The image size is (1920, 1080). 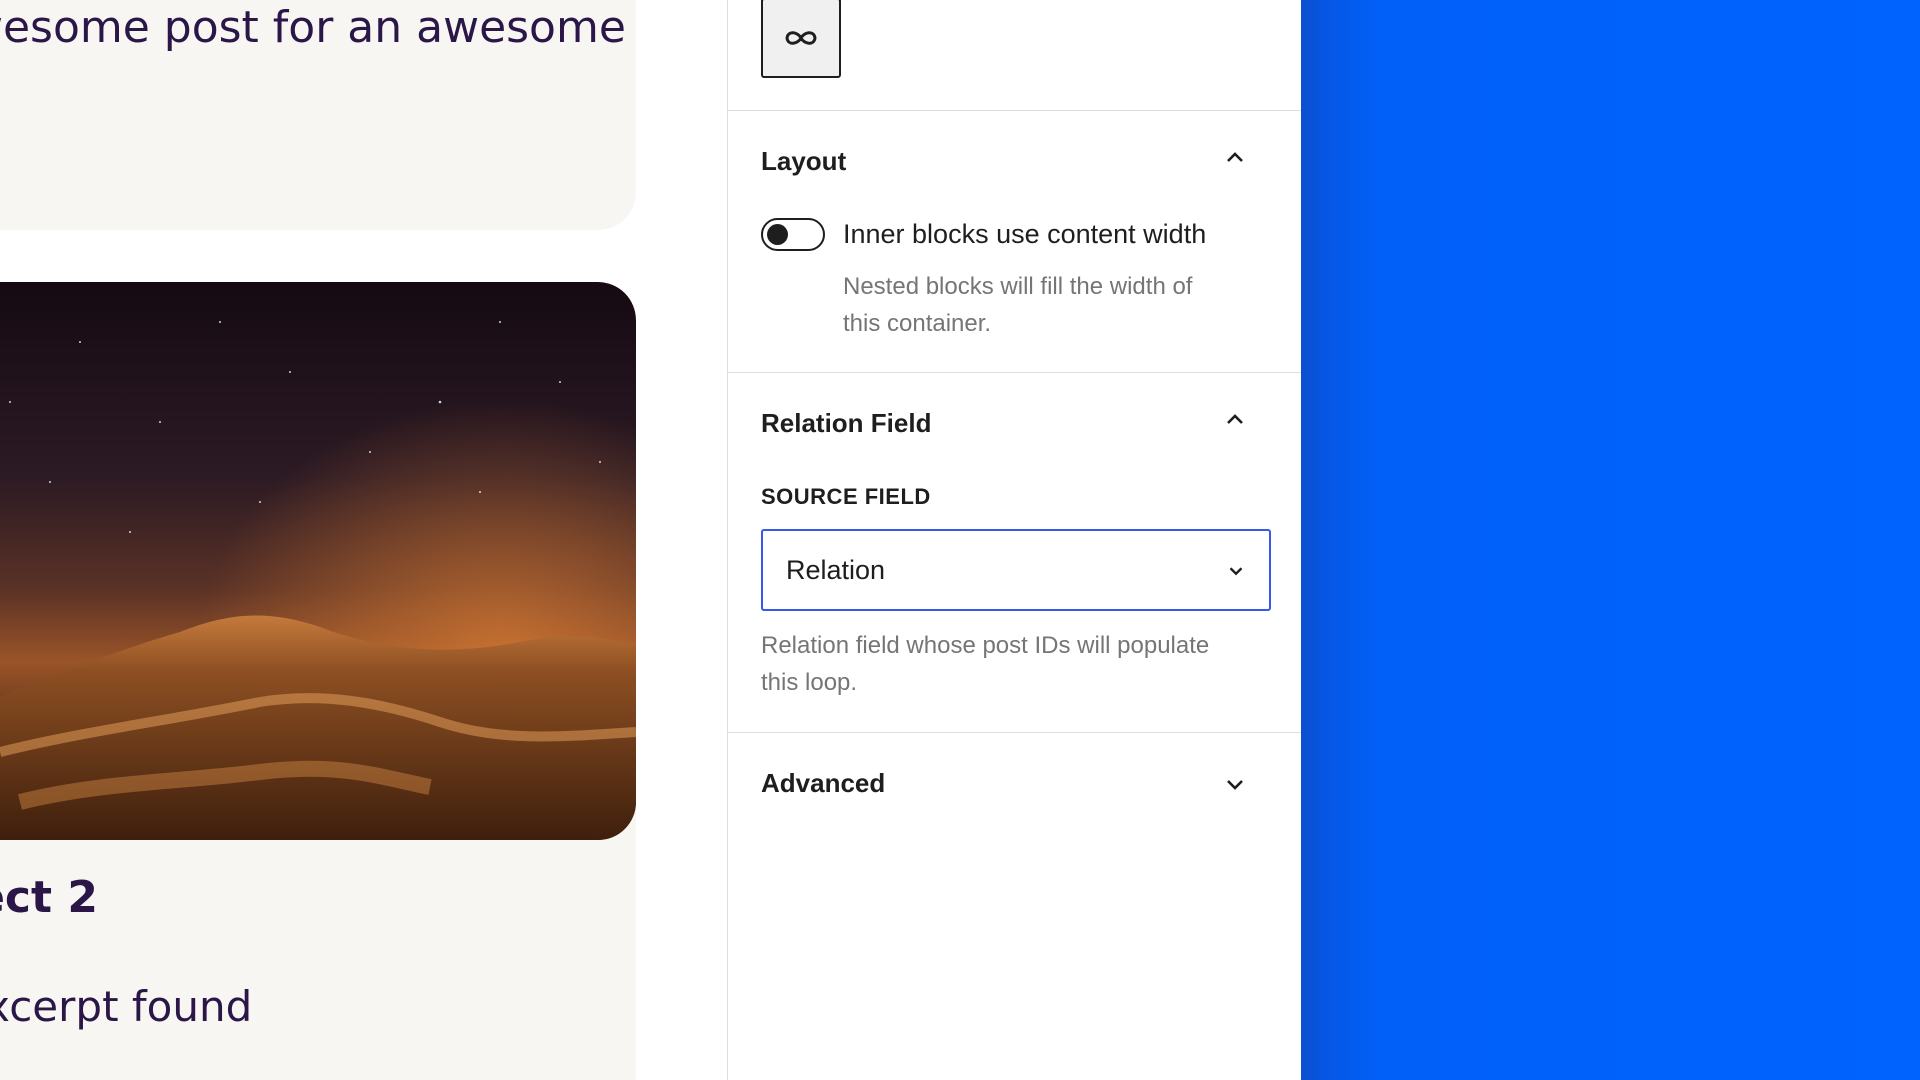 I want to click on post-card-2-title: ject 2, so click(x=49, y=897).